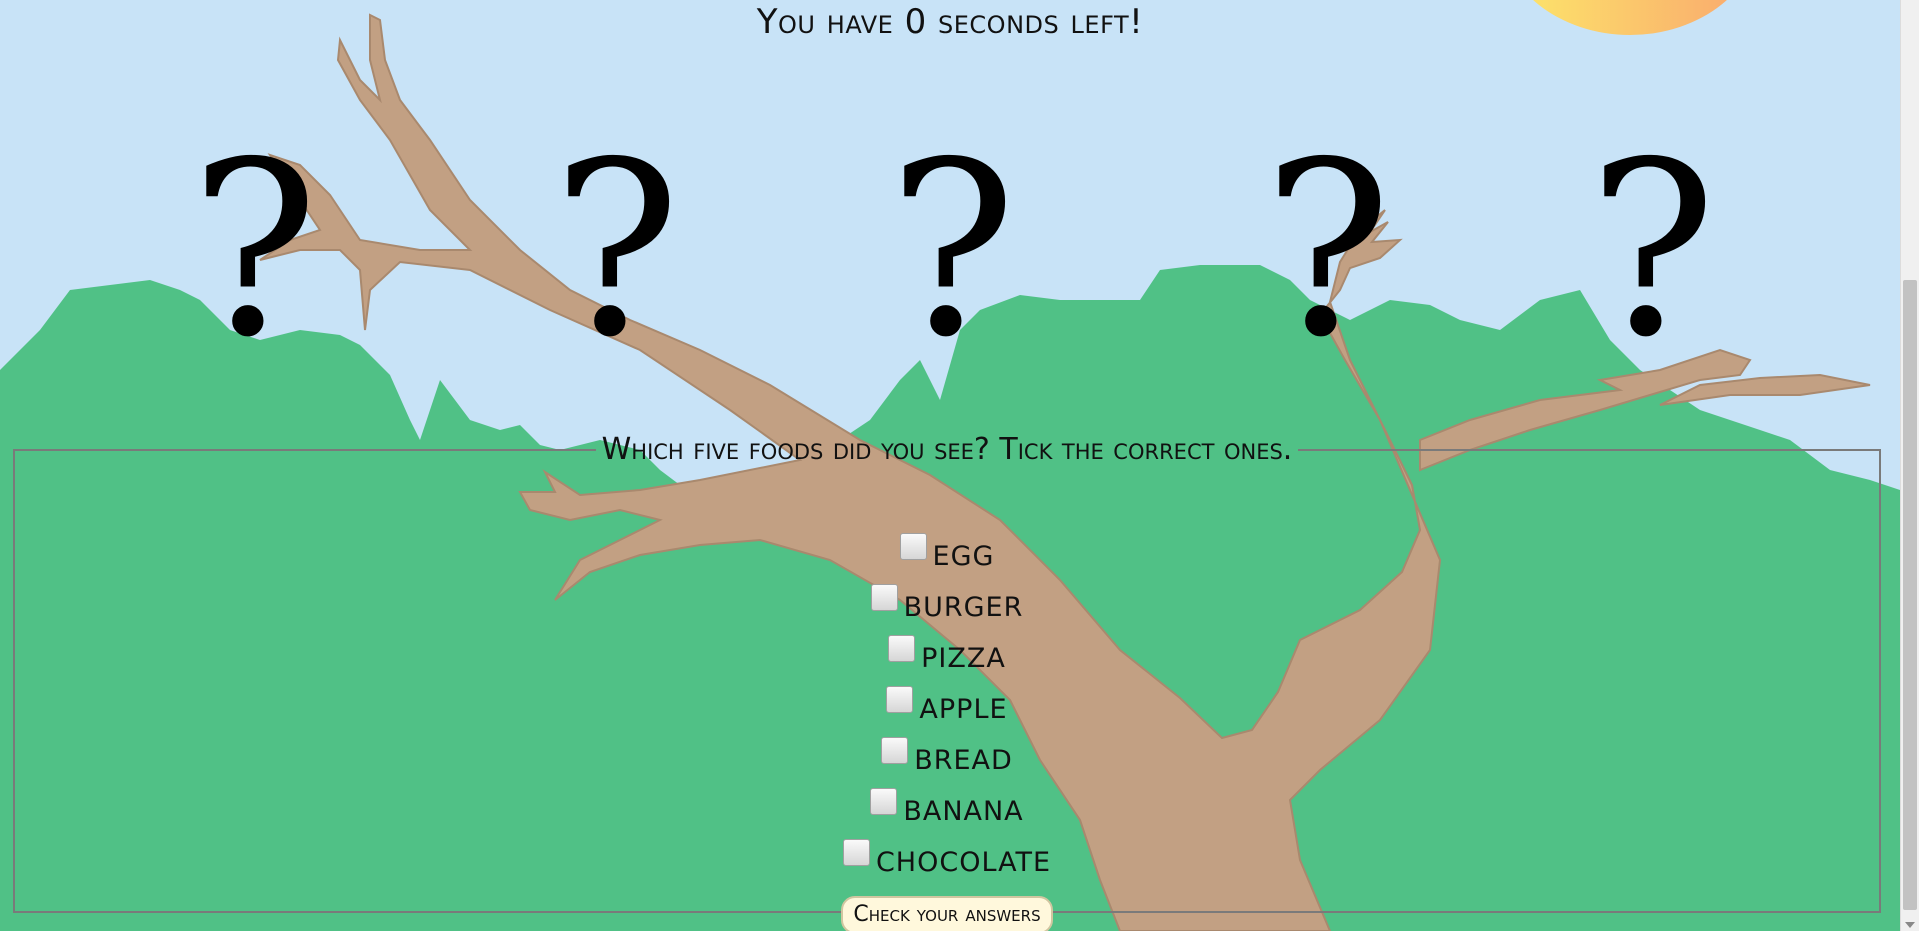  Describe the element at coordinates (900, 699) in the screenshot. I see `apple-checkbox` at that location.